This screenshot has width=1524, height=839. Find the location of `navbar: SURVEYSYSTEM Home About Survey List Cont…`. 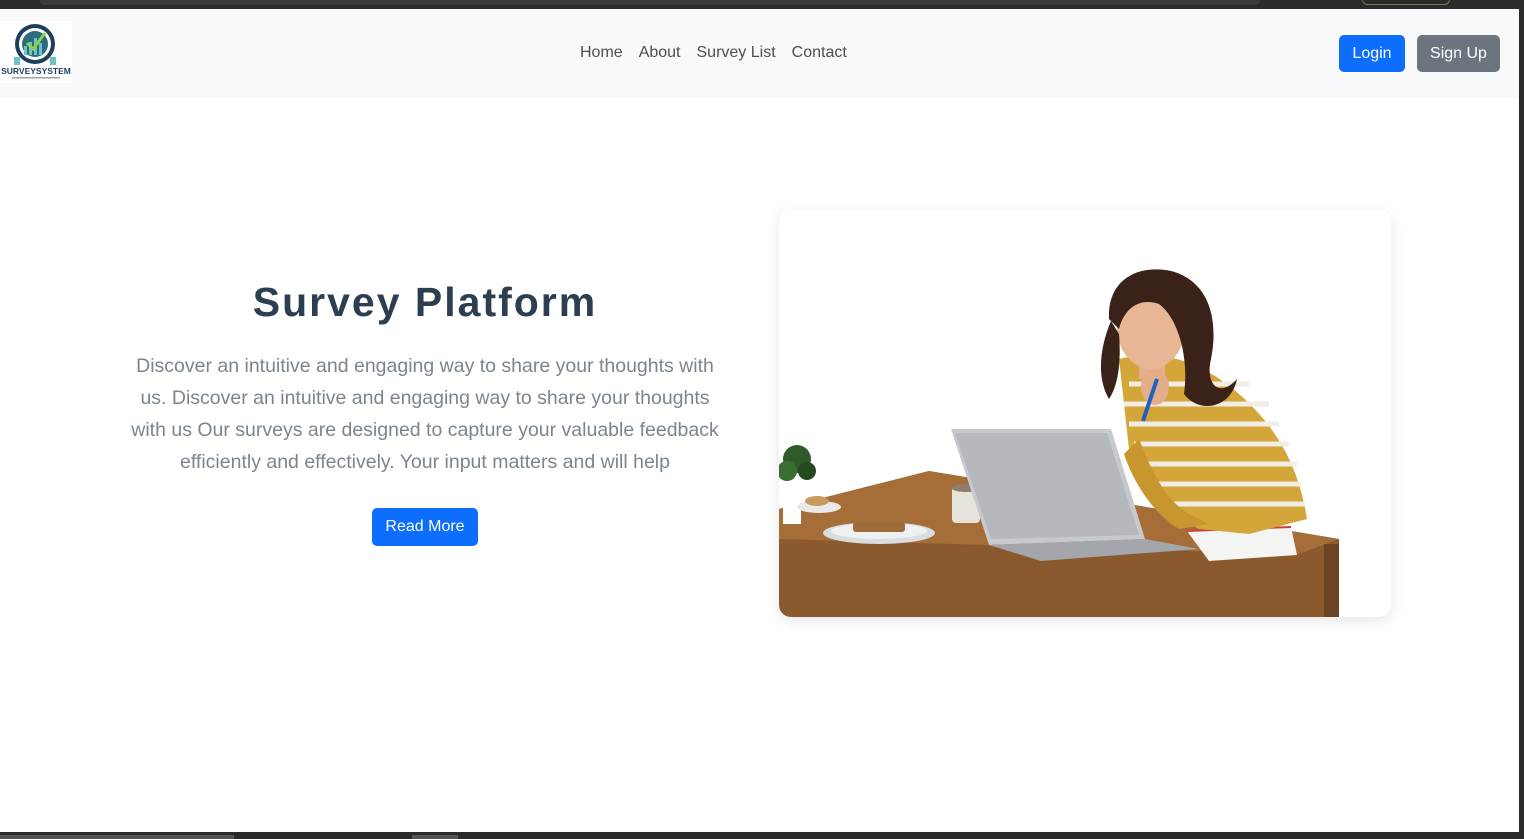

navbar: SURVEYSYSTEM Home About Survey List Cont… is located at coordinates (759, 53).